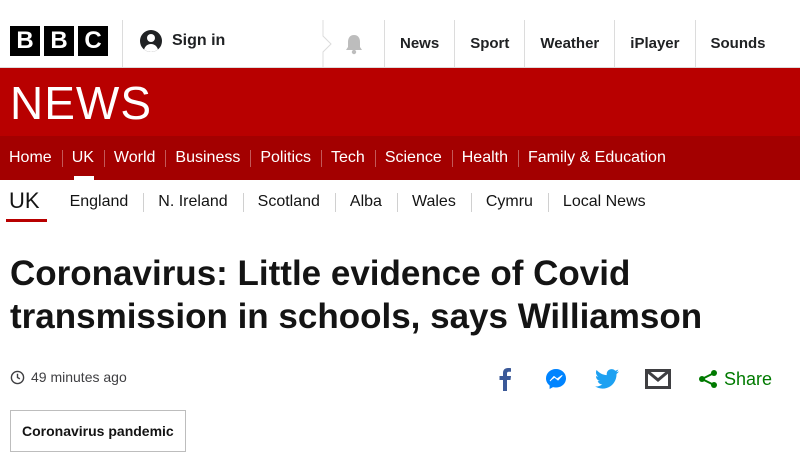 The height and width of the screenshot is (465, 800). I want to click on chevron-divider-icon, so click(327, 44).